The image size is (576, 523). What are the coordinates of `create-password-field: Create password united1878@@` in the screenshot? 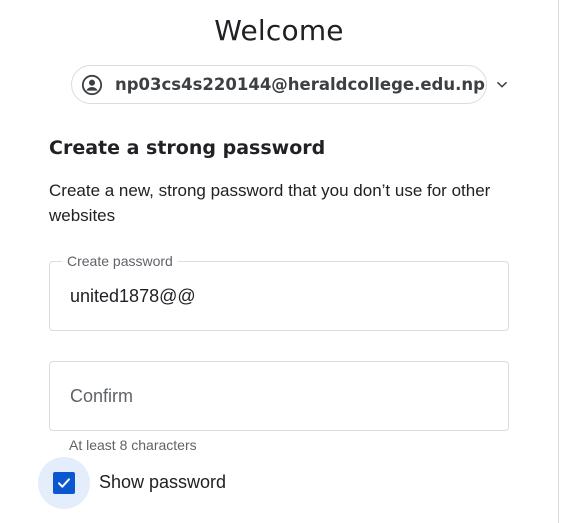 It's located at (279, 292).